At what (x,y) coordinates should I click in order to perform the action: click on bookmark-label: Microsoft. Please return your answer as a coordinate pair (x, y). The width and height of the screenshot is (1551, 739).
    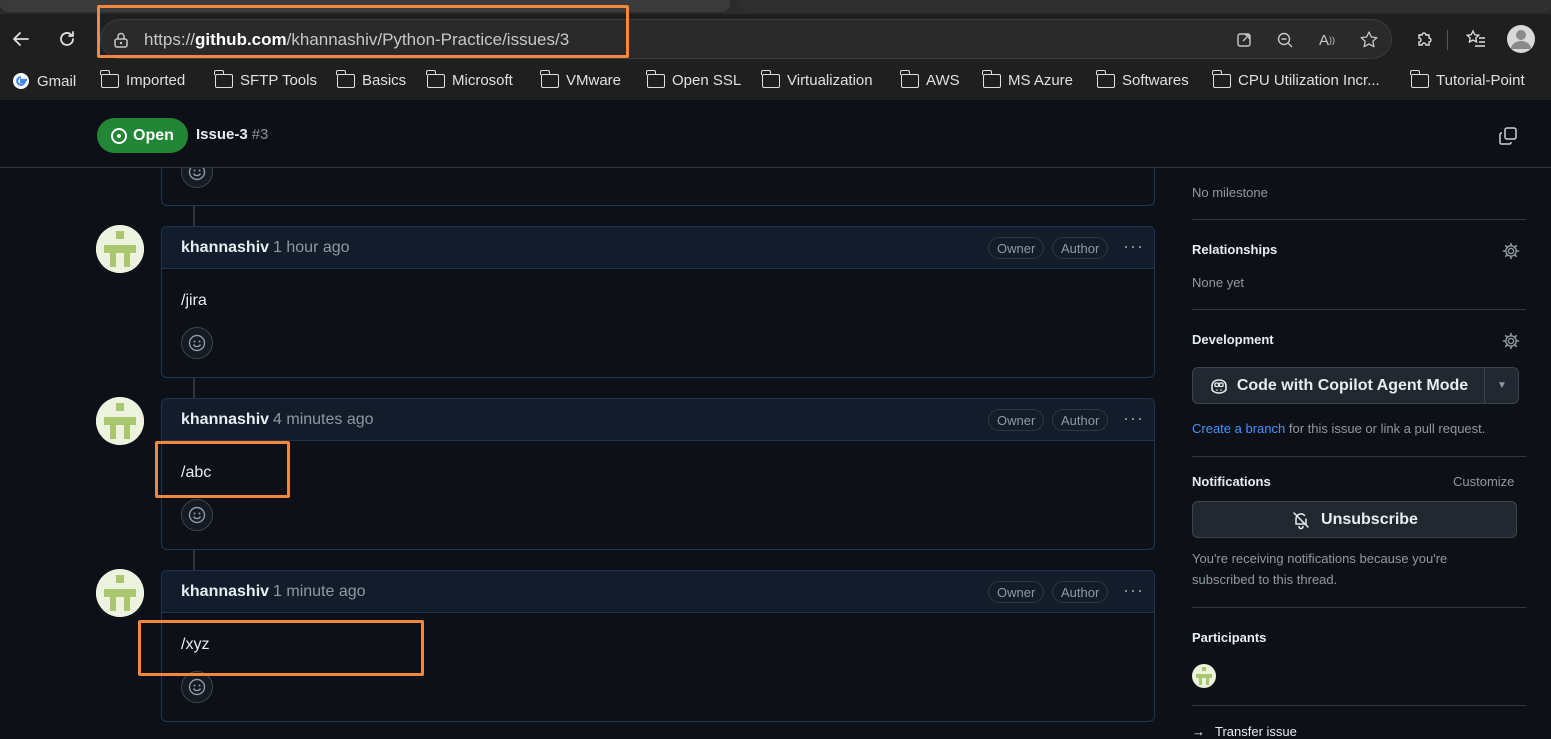
    Looking at the image, I should click on (482, 80).